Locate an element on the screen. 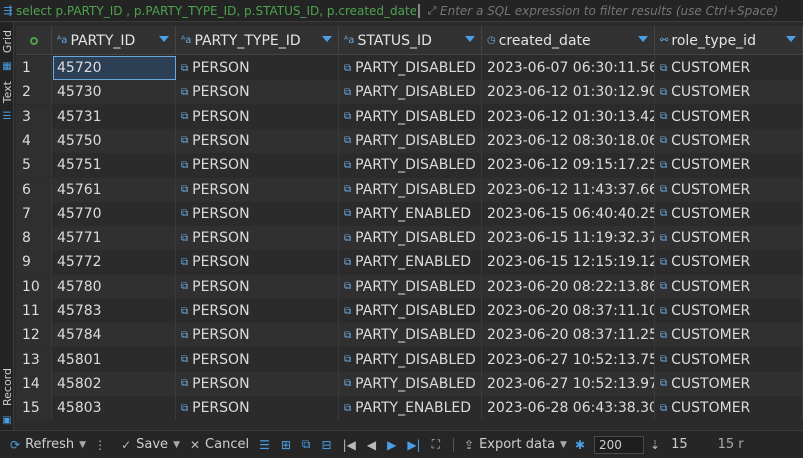 The image size is (803, 458). cell-party-id: 45731 is located at coordinates (114, 116).